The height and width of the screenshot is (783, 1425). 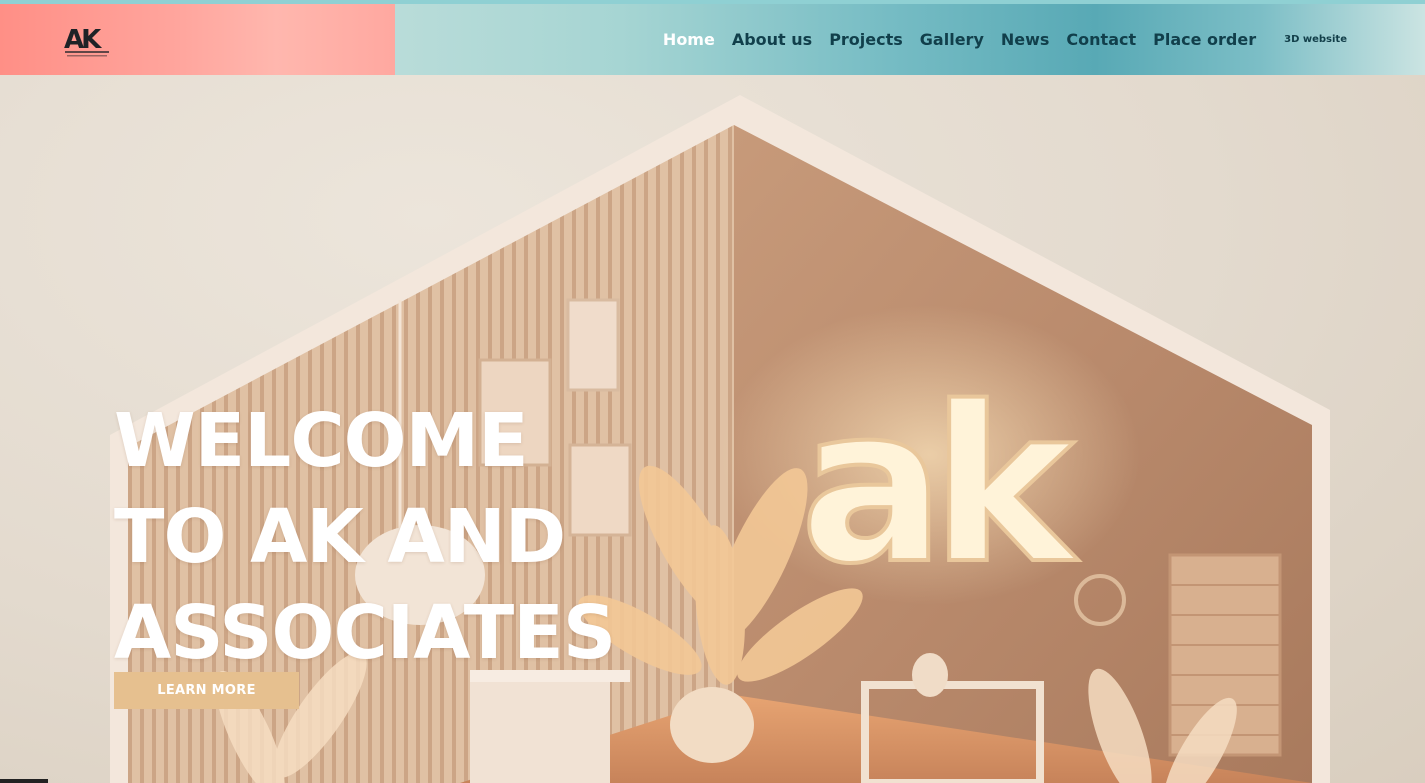 I want to click on hero-title: WELCOME TO AK AND ASSOCIATES, so click(x=394, y=537).